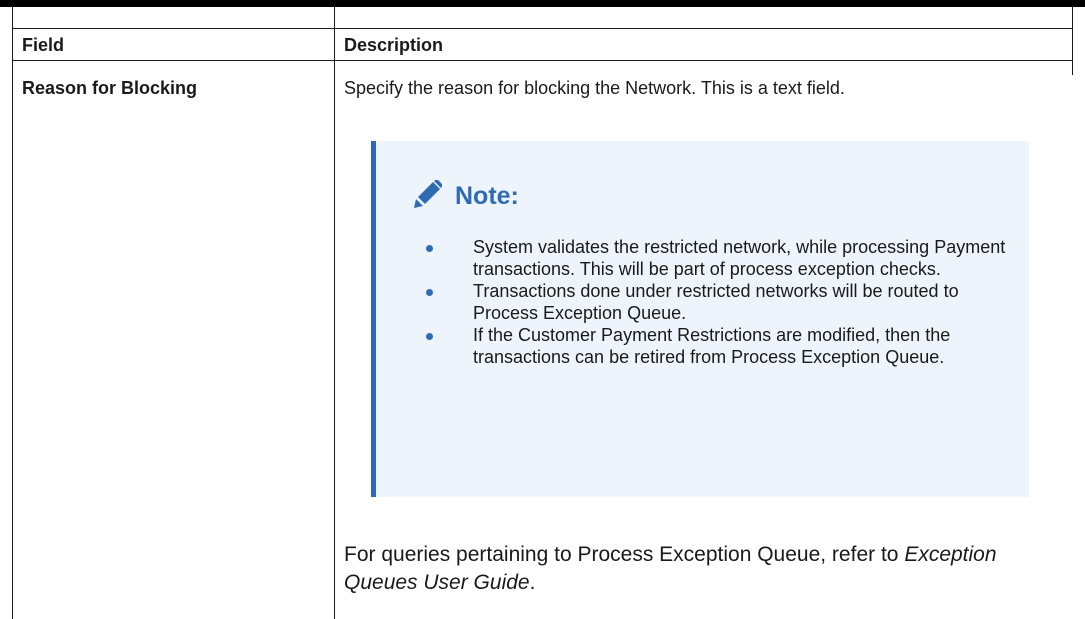  What do you see at coordinates (532, 582) in the screenshot?
I see `reference-end: .` at bounding box center [532, 582].